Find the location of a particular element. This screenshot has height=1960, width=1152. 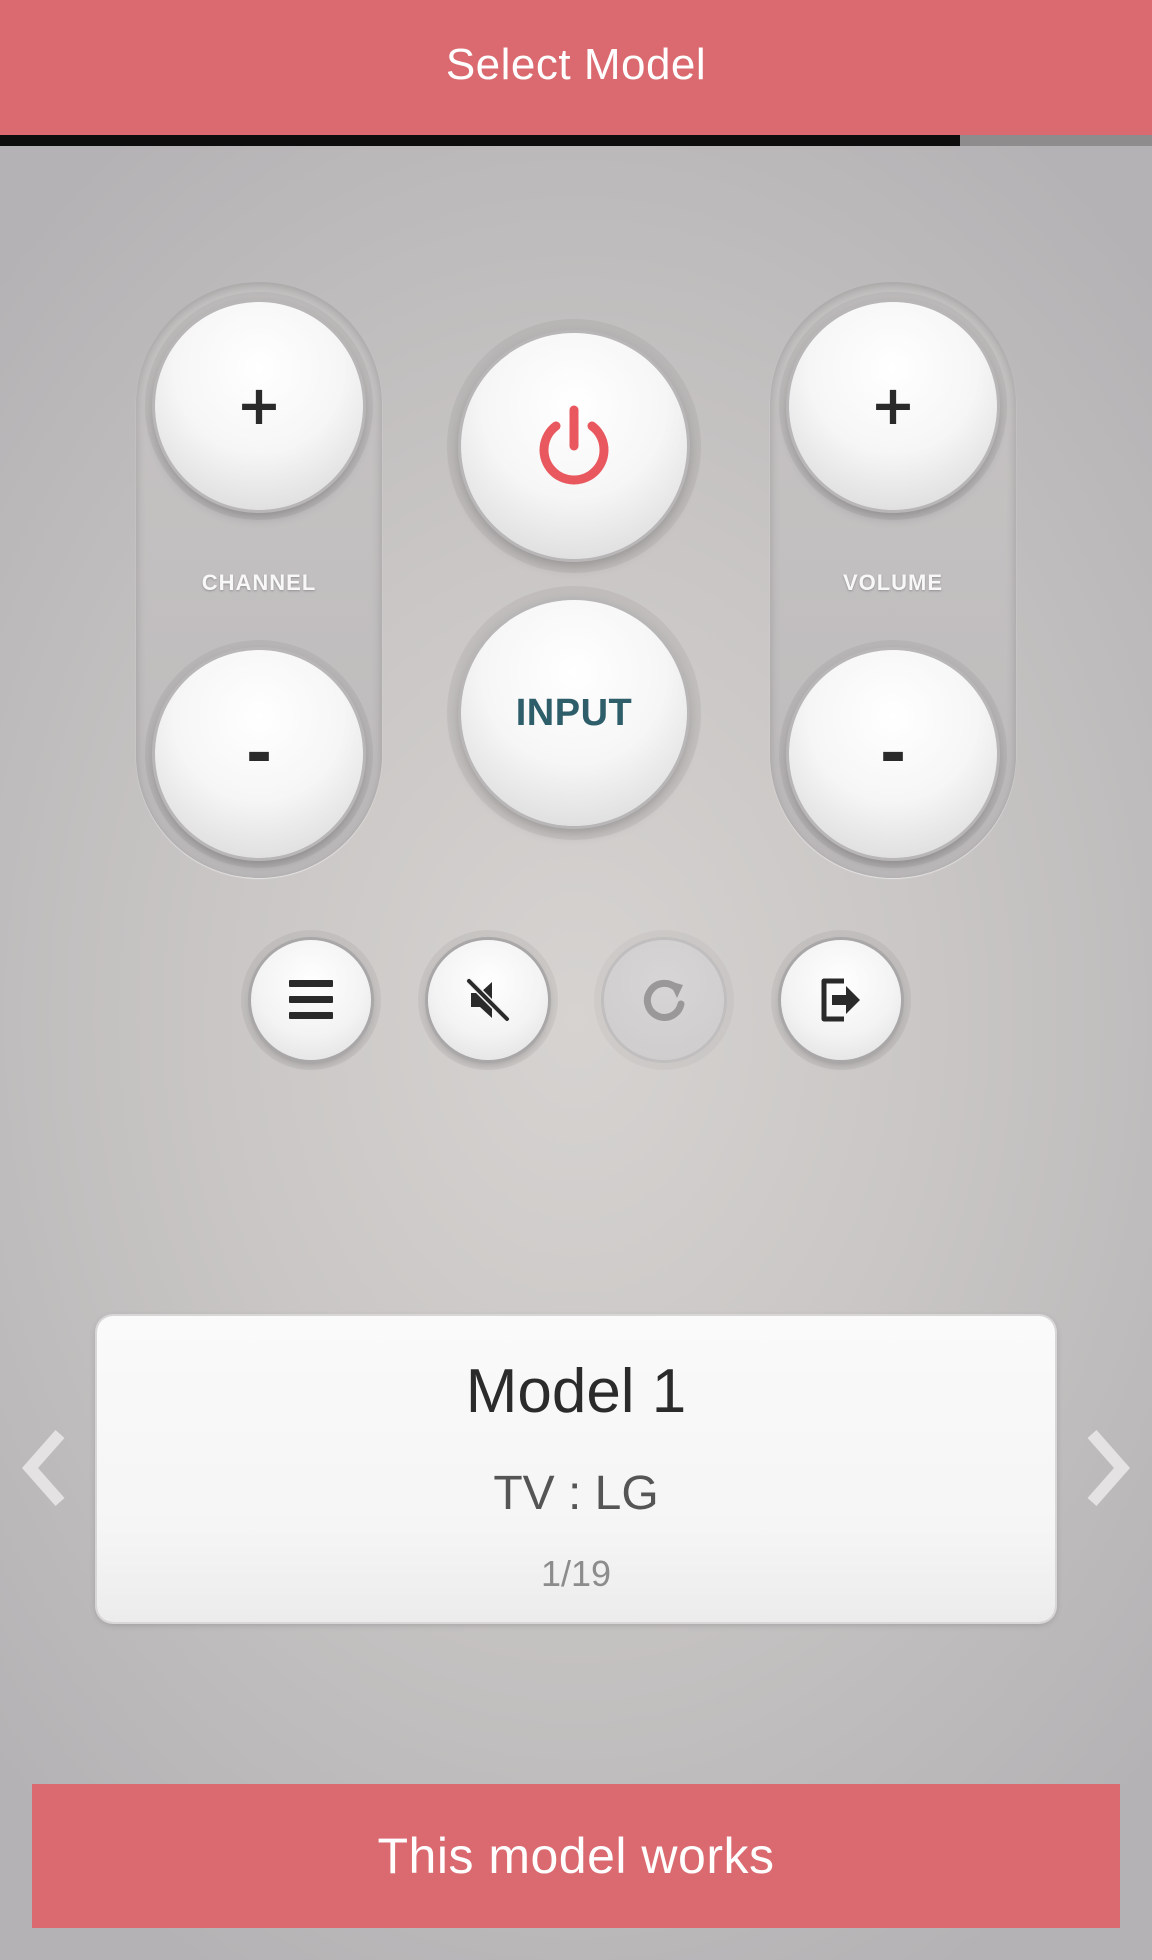

menu-icon is located at coordinates (311, 999).